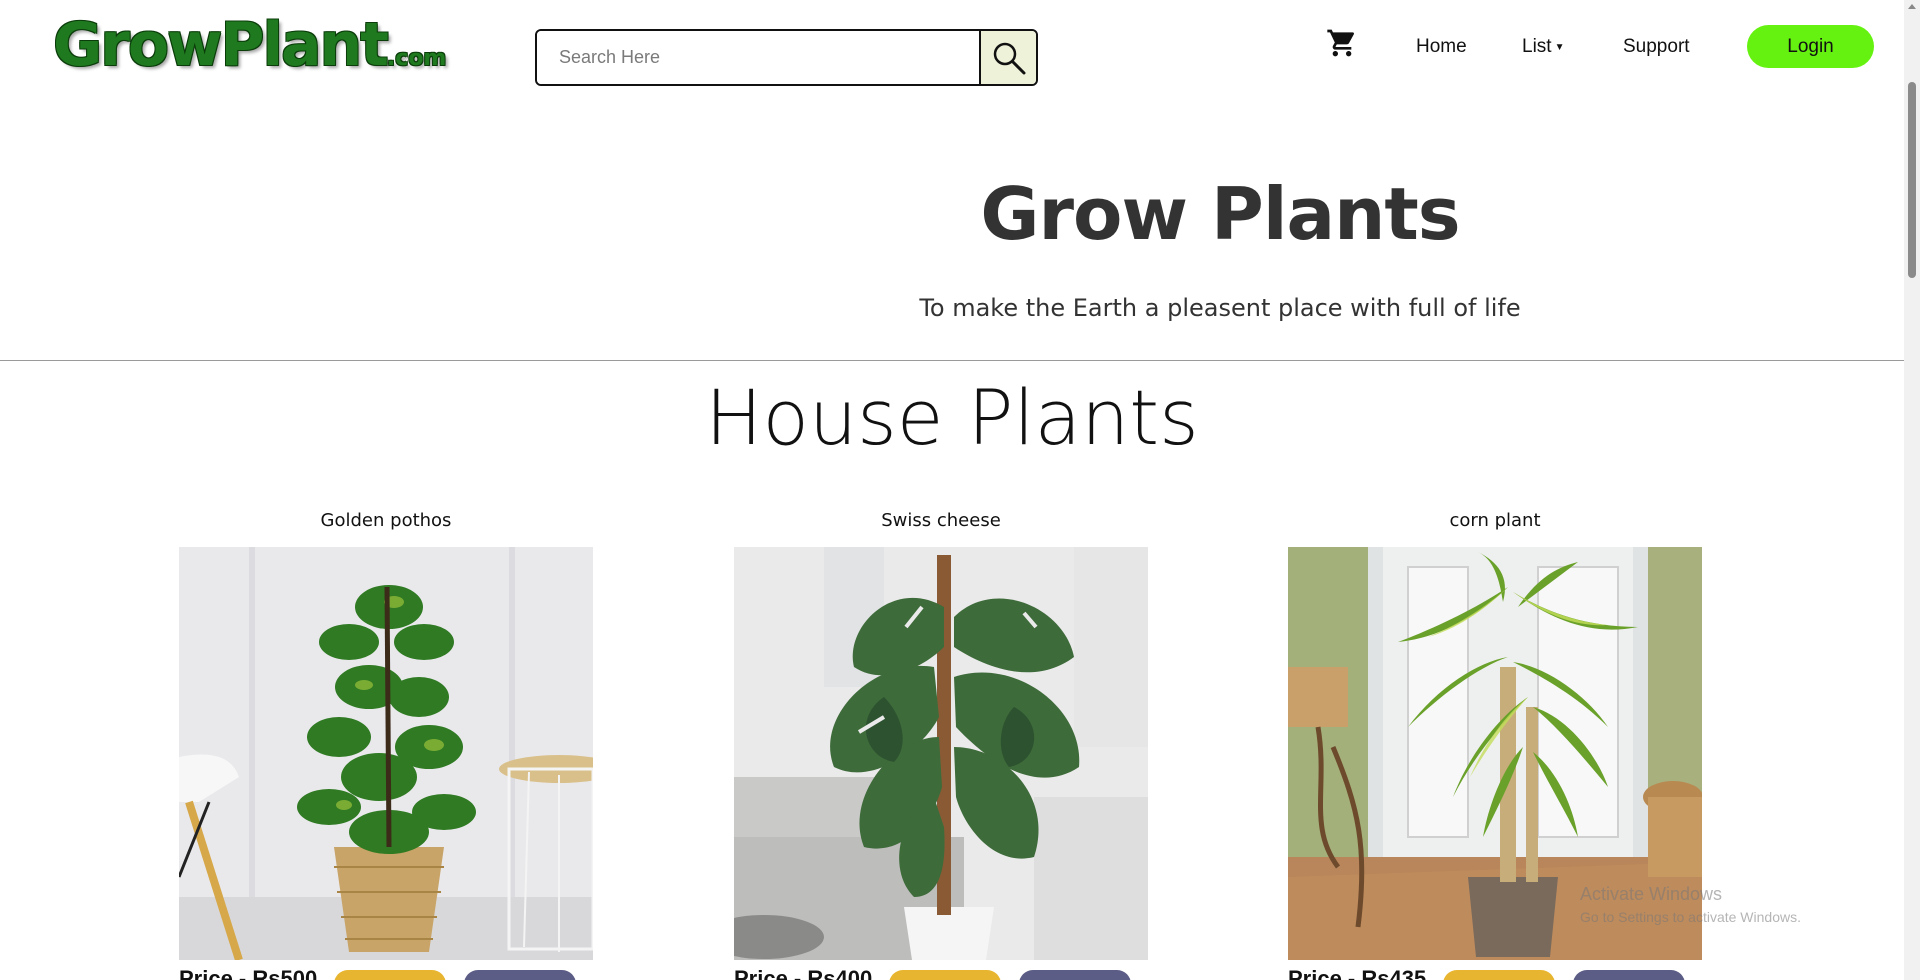 The image size is (1920, 980). I want to click on nav-support: Support, so click(1656, 47).